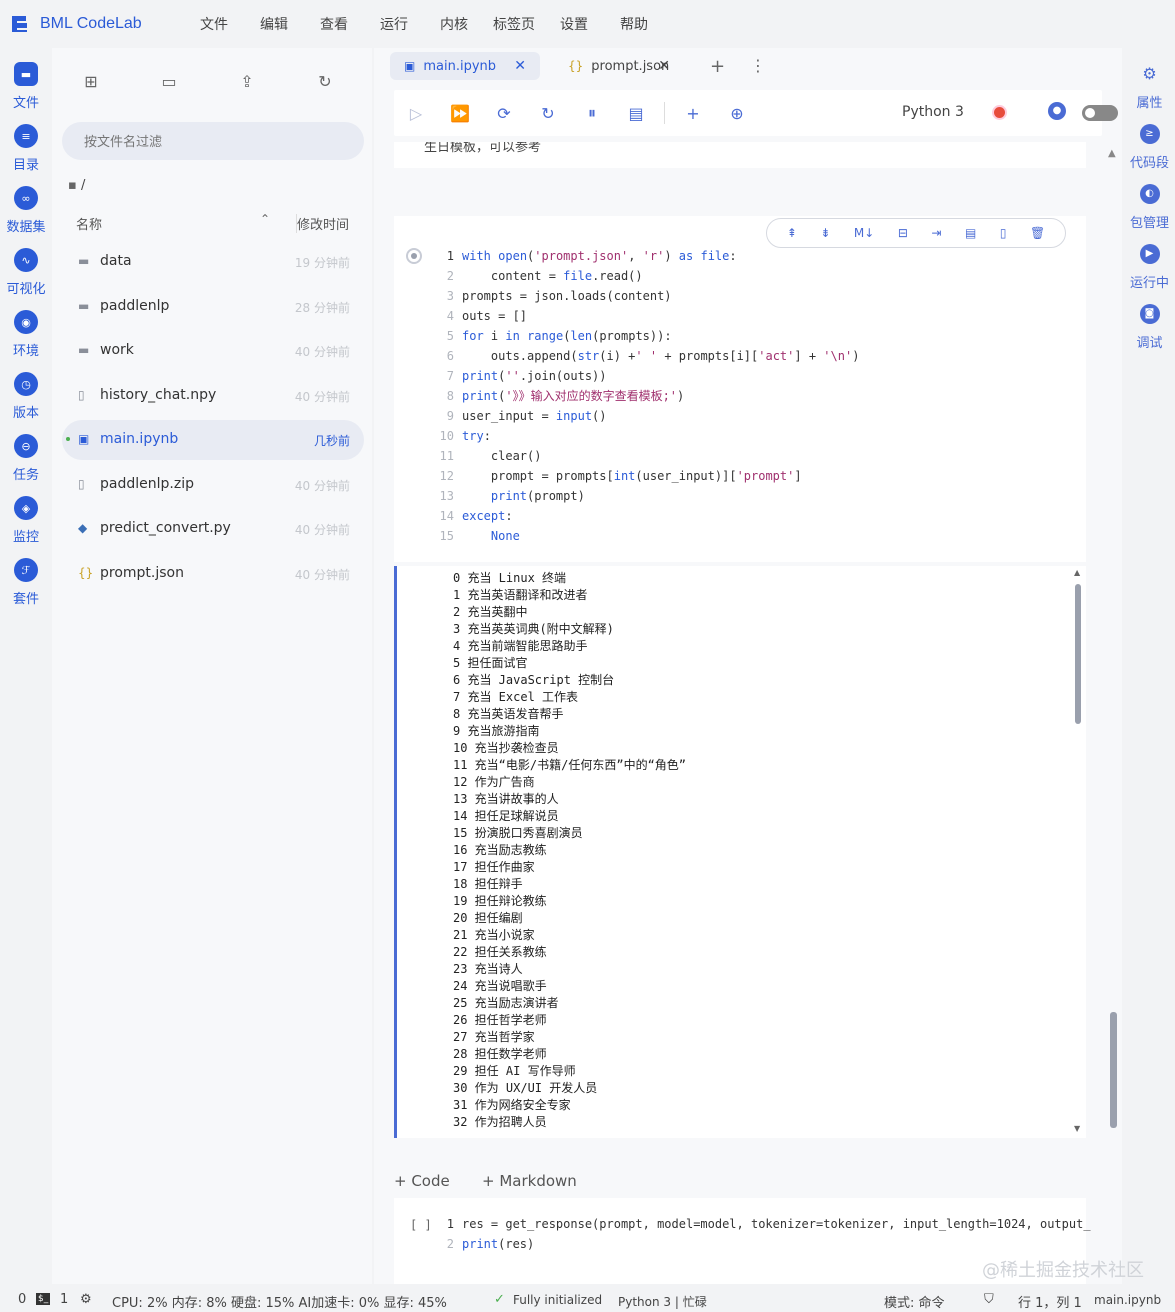 This screenshot has height=1312, width=1175. Describe the element at coordinates (213, 351) in the screenshot. I see `file-row: ▬ work 40 分钟前` at that location.